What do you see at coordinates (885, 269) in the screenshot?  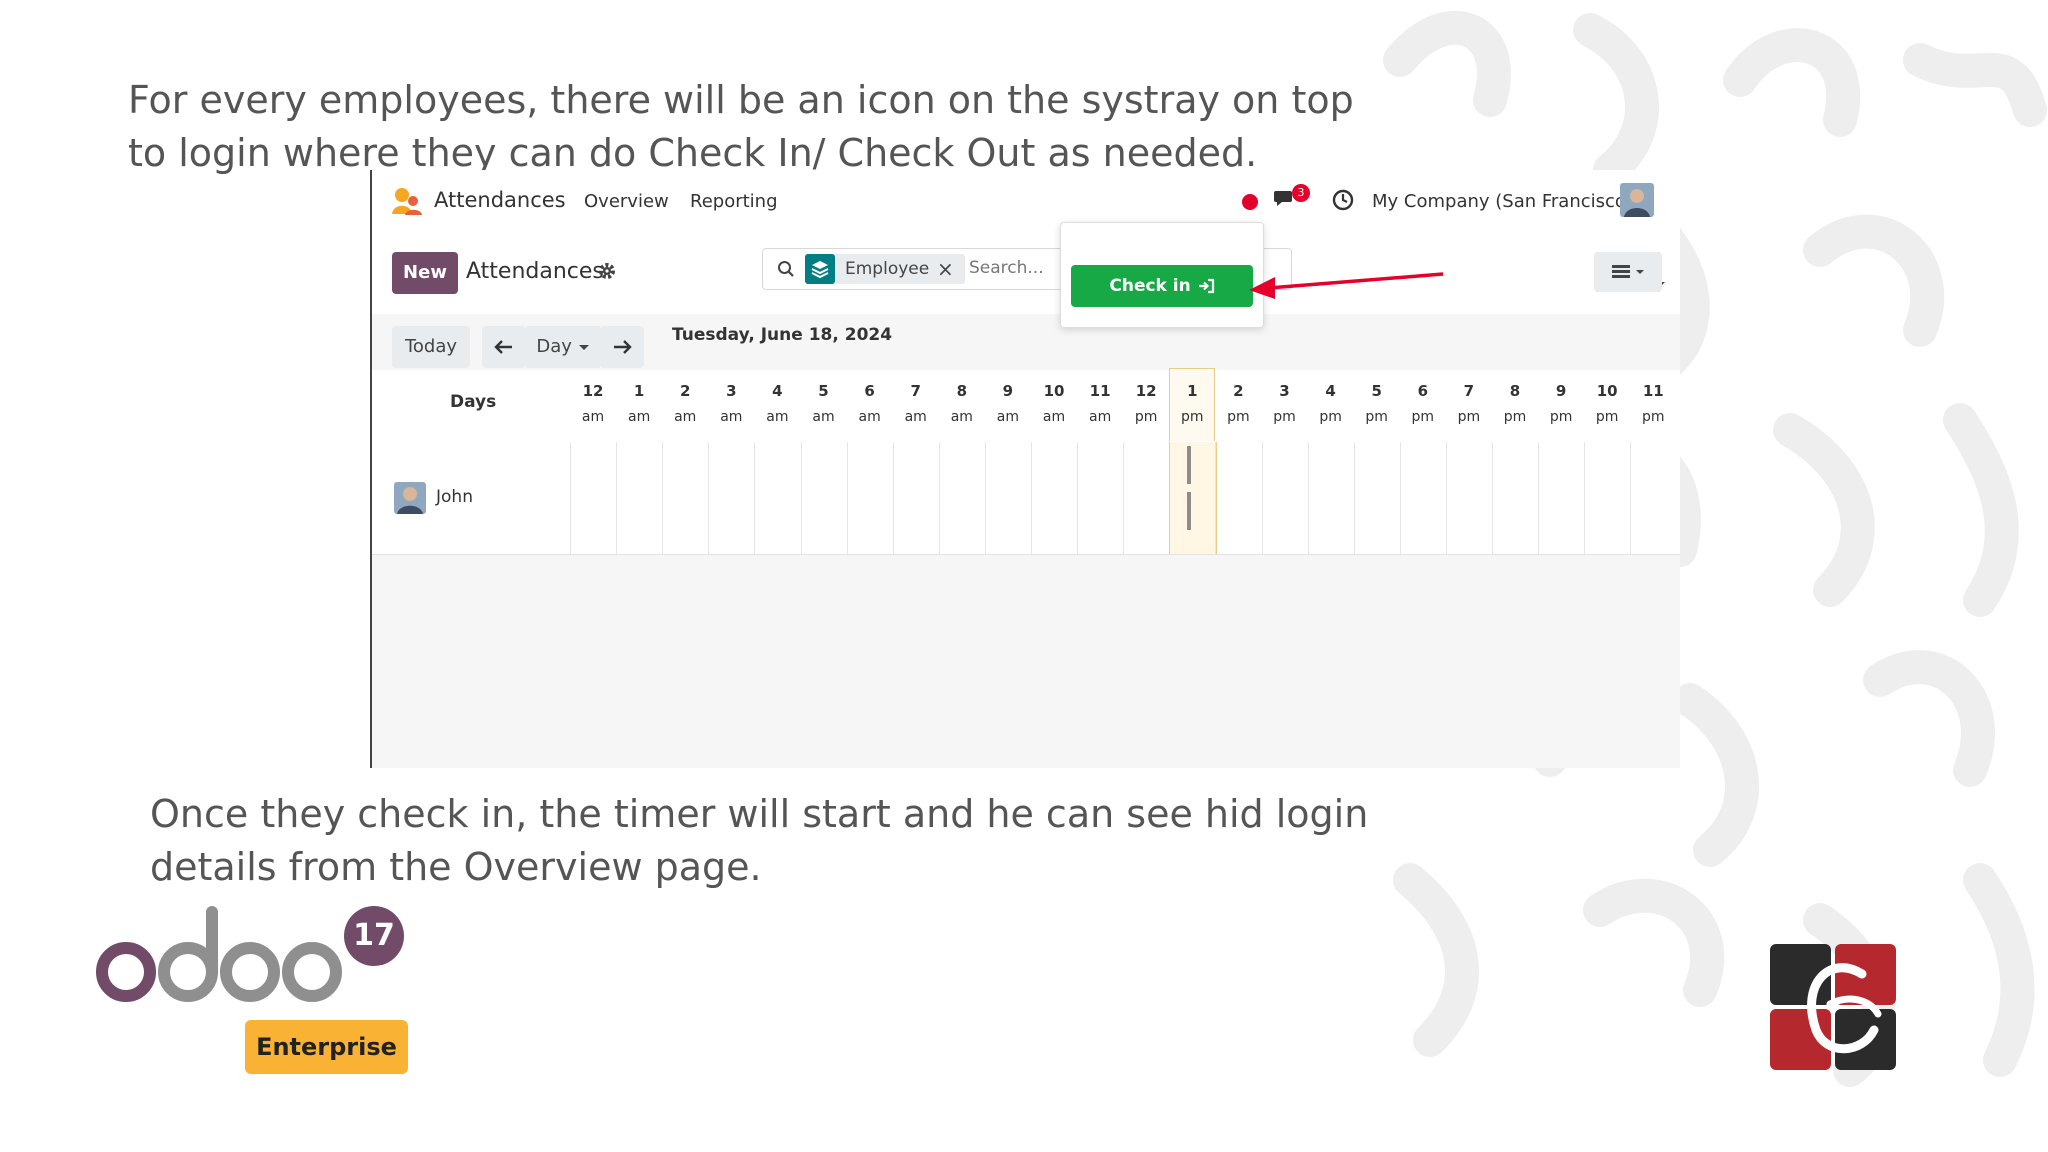 I see `search-facet-employee: Employee ×` at bounding box center [885, 269].